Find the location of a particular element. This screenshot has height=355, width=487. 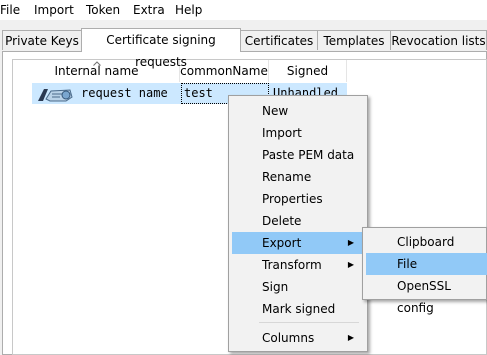

export-submenu: Clipboard File OpenSSL config is located at coordinates (424, 271).